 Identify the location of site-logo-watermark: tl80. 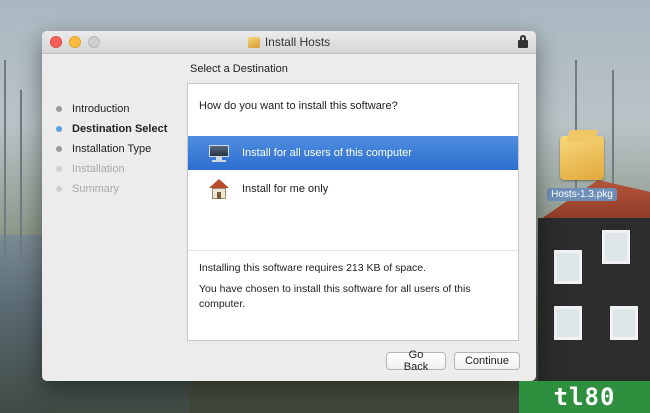
(584, 397).